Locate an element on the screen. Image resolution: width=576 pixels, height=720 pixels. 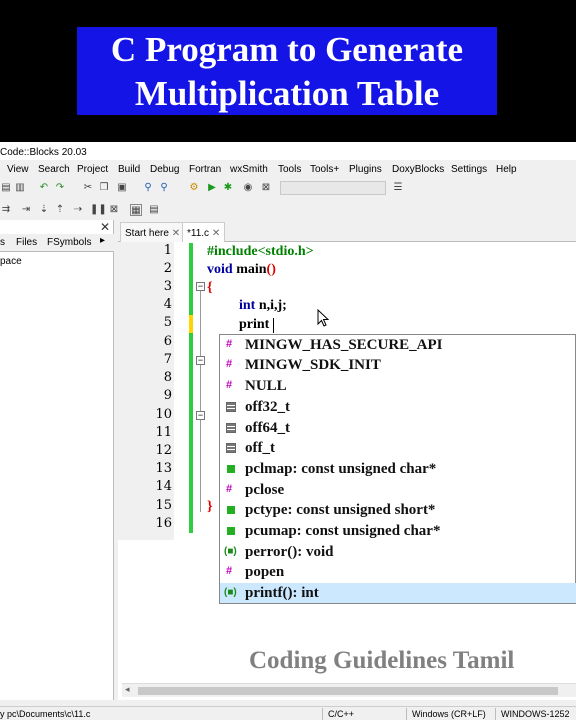
autocomplete-item: # popen is located at coordinates (398, 572).